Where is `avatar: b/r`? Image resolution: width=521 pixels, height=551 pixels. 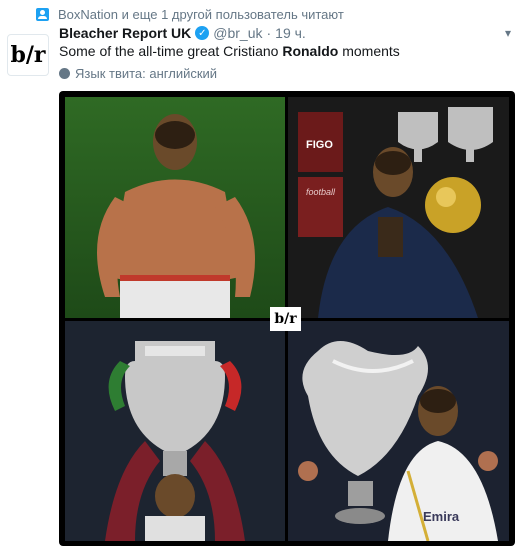
avatar: b/r is located at coordinates (28, 55).